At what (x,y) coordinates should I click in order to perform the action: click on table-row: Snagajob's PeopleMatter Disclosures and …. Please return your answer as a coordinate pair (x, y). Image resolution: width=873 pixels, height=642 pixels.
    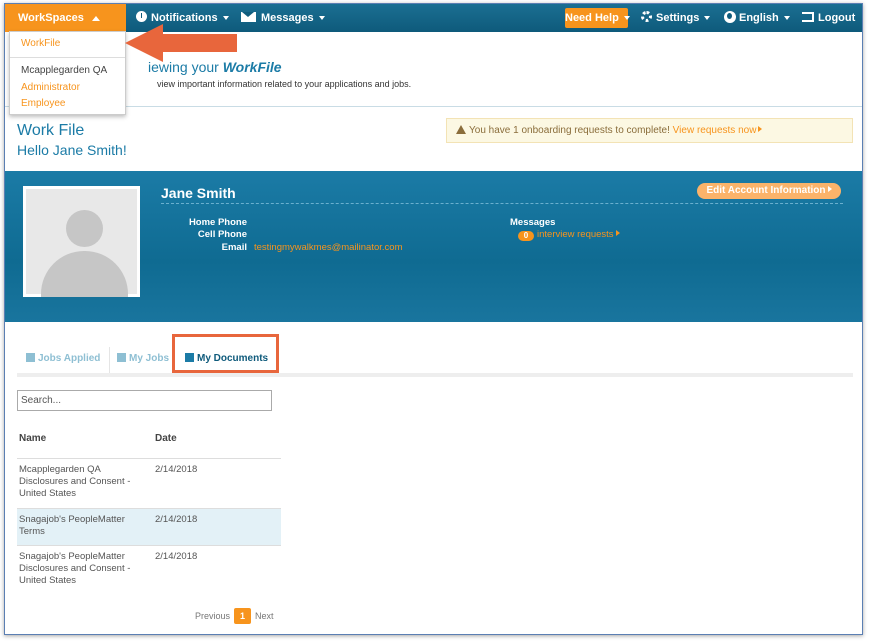
    Looking at the image, I should click on (149, 570).